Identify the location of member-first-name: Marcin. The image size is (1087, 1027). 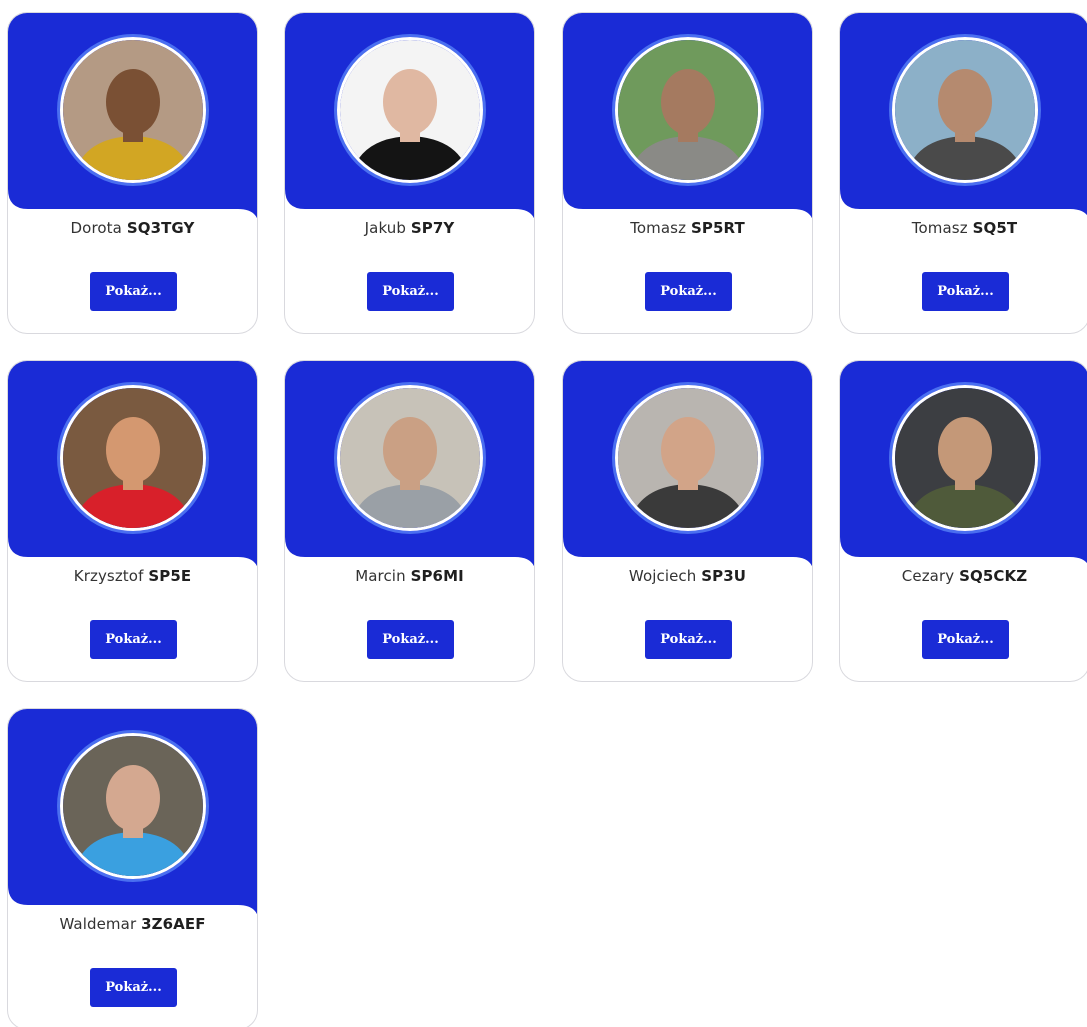
(380, 576).